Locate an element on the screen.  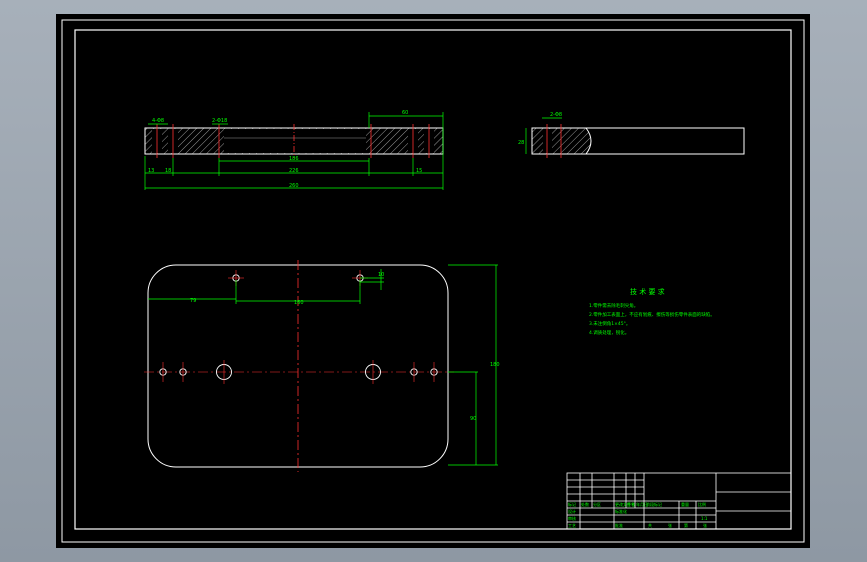
tb-biaoji: 标记 is located at coordinates (572, 504).